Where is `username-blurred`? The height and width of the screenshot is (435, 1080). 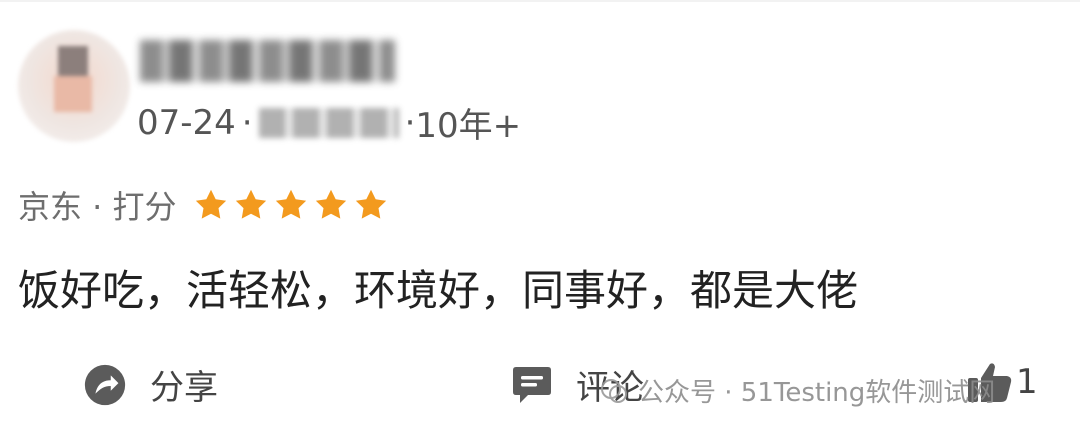
username-blurred is located at coordinates (267, 61).